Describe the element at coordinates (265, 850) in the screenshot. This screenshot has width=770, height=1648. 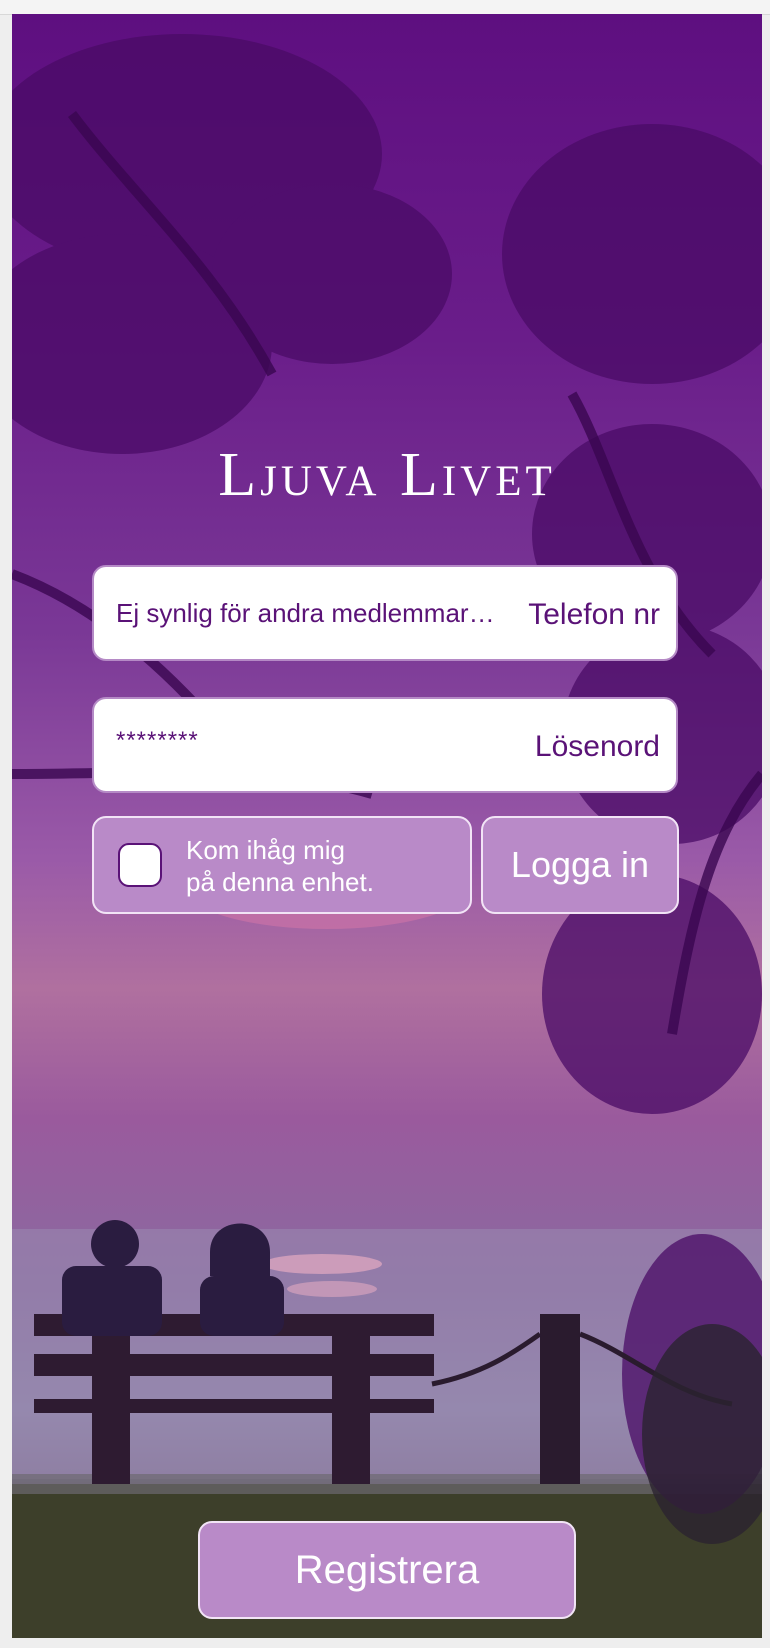
I see `remember-me-line-1: Kom ihåg mig` at that location.